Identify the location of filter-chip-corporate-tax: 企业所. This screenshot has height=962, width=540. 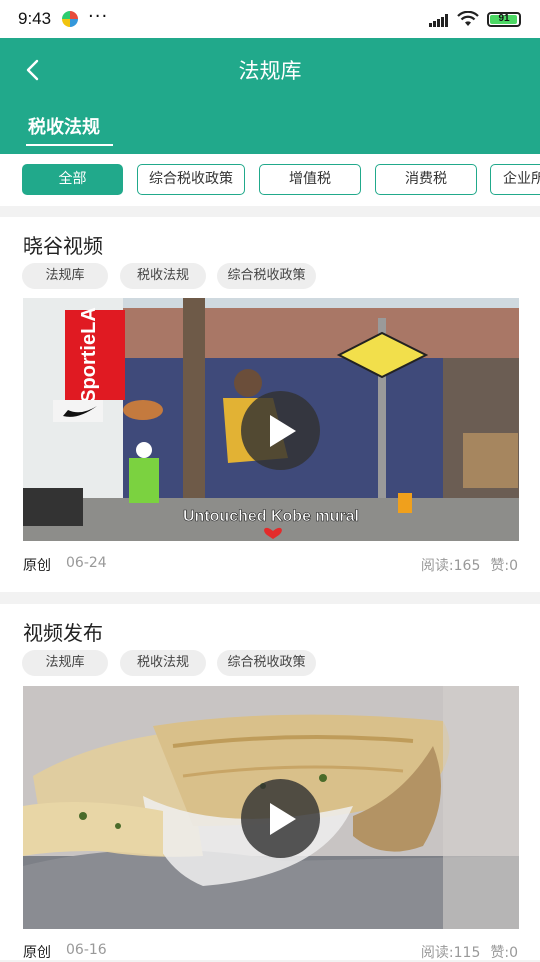
(515, 179).